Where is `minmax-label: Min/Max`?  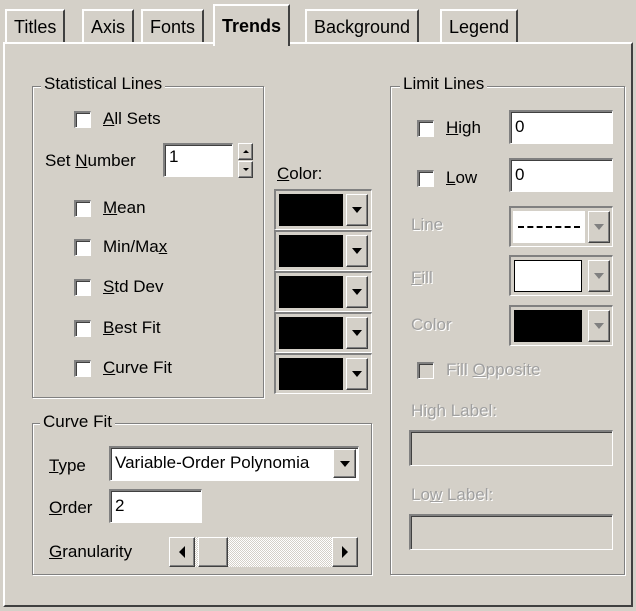
minmax-label: Min/Max is located at coordinates (135, 246).